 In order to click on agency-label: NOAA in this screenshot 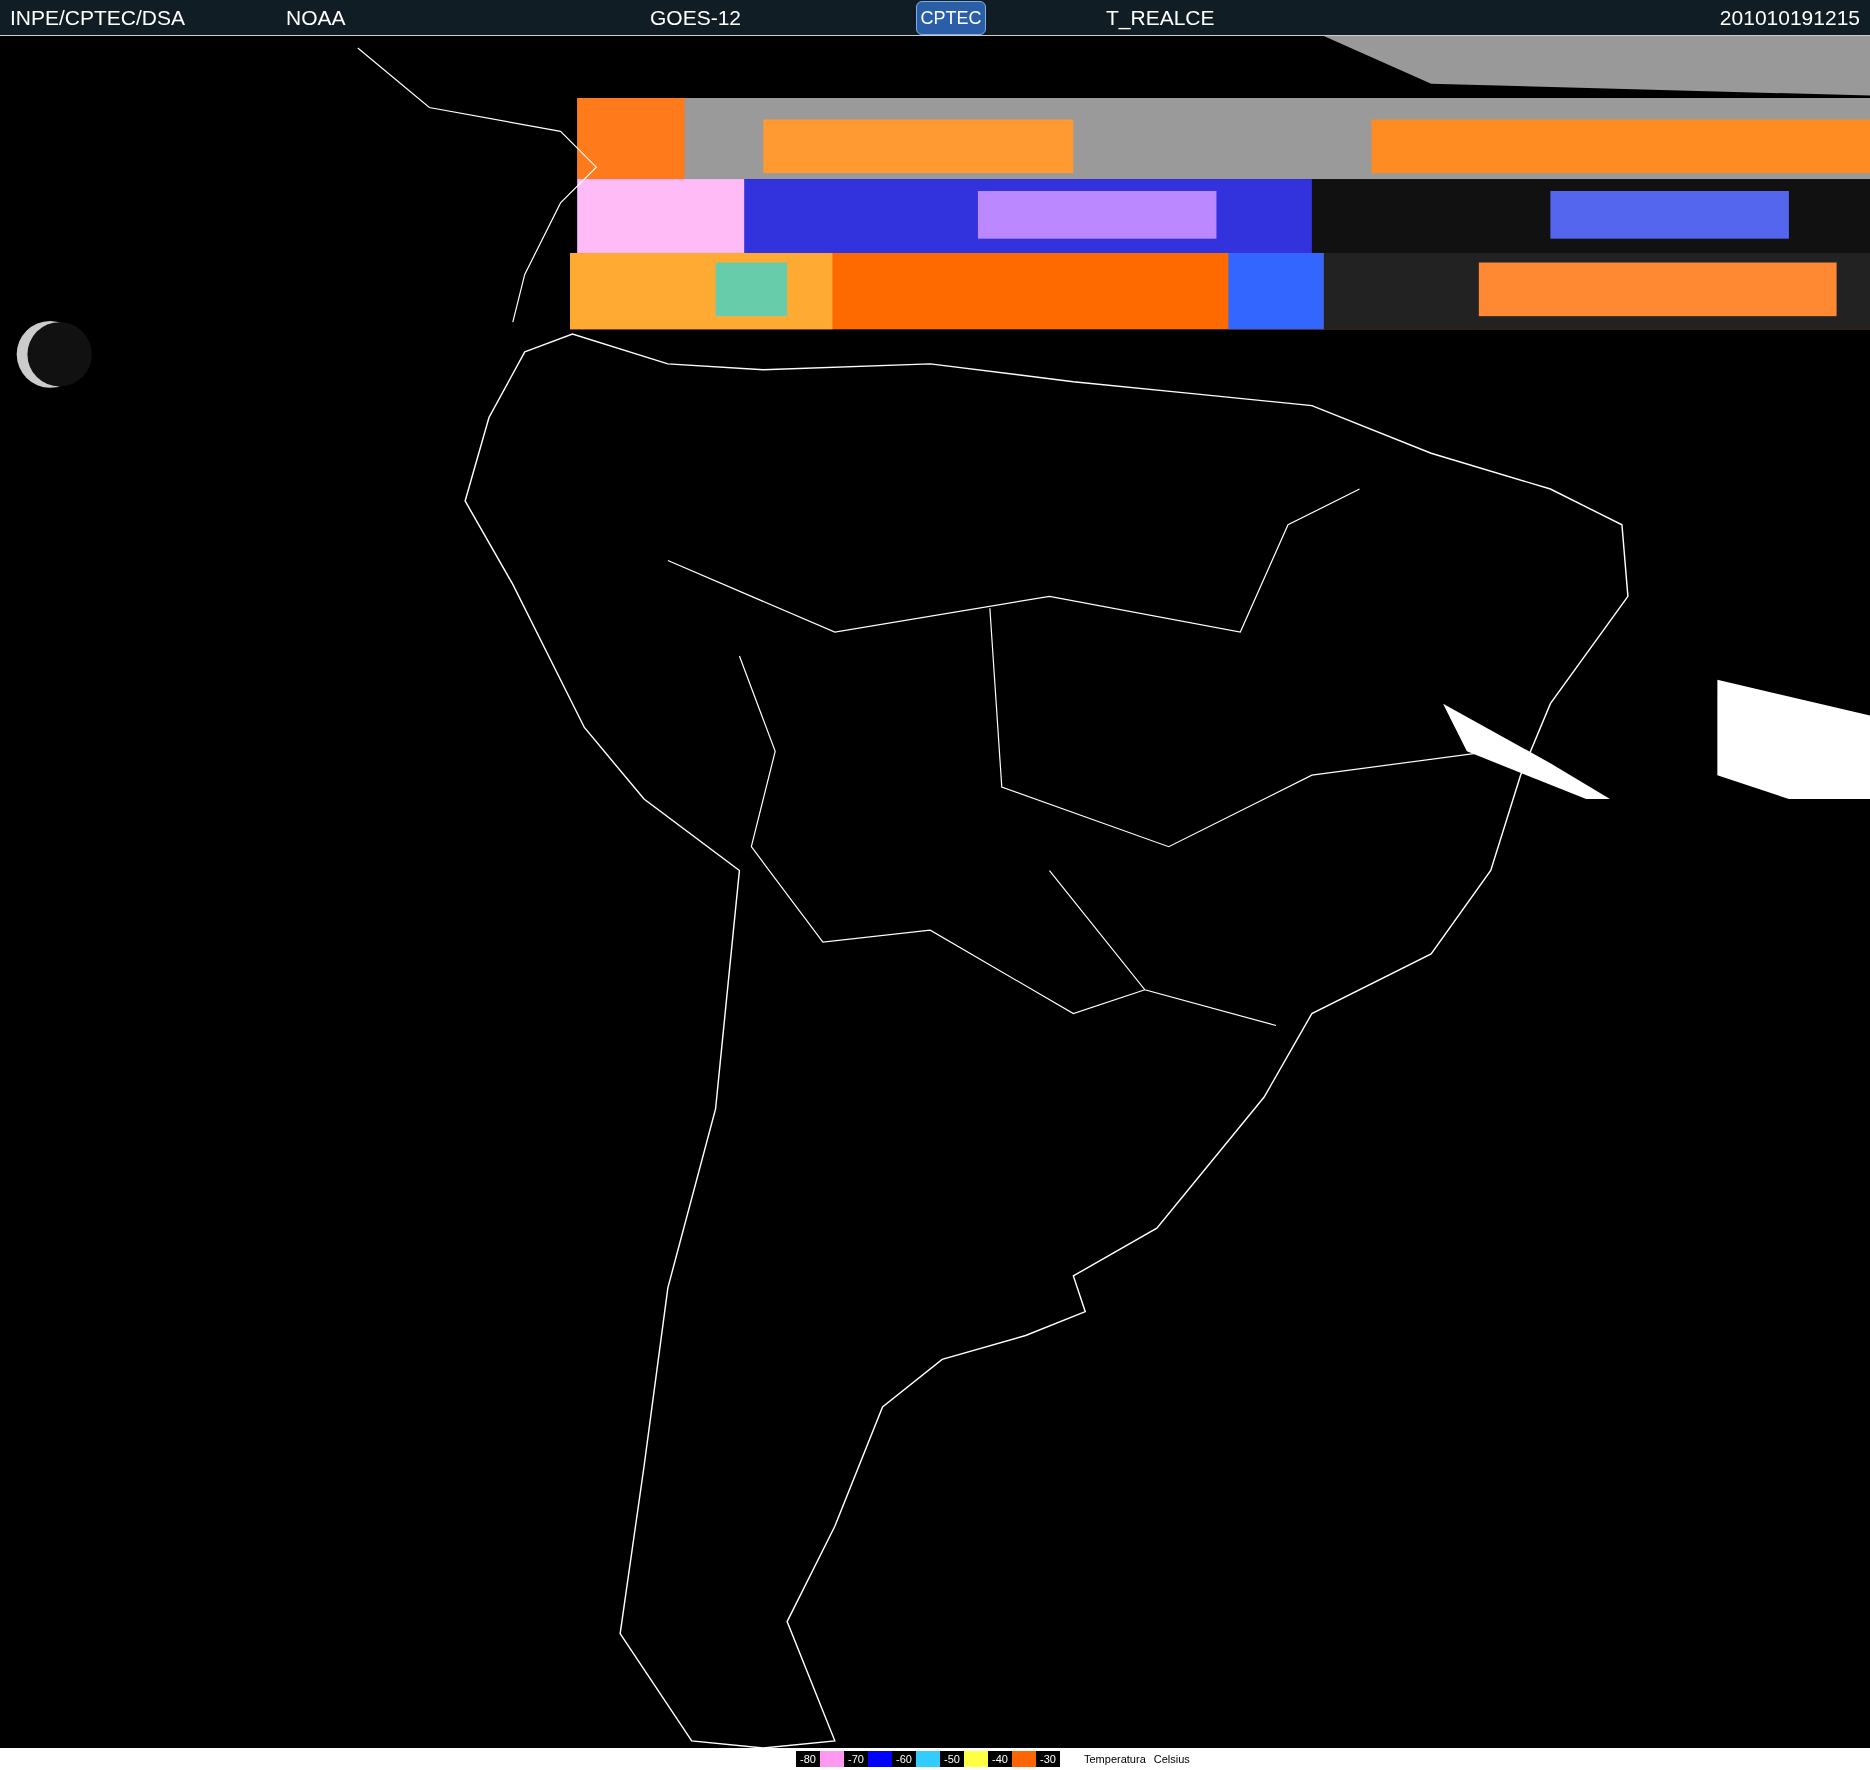, I will do `click(316, 17)`.